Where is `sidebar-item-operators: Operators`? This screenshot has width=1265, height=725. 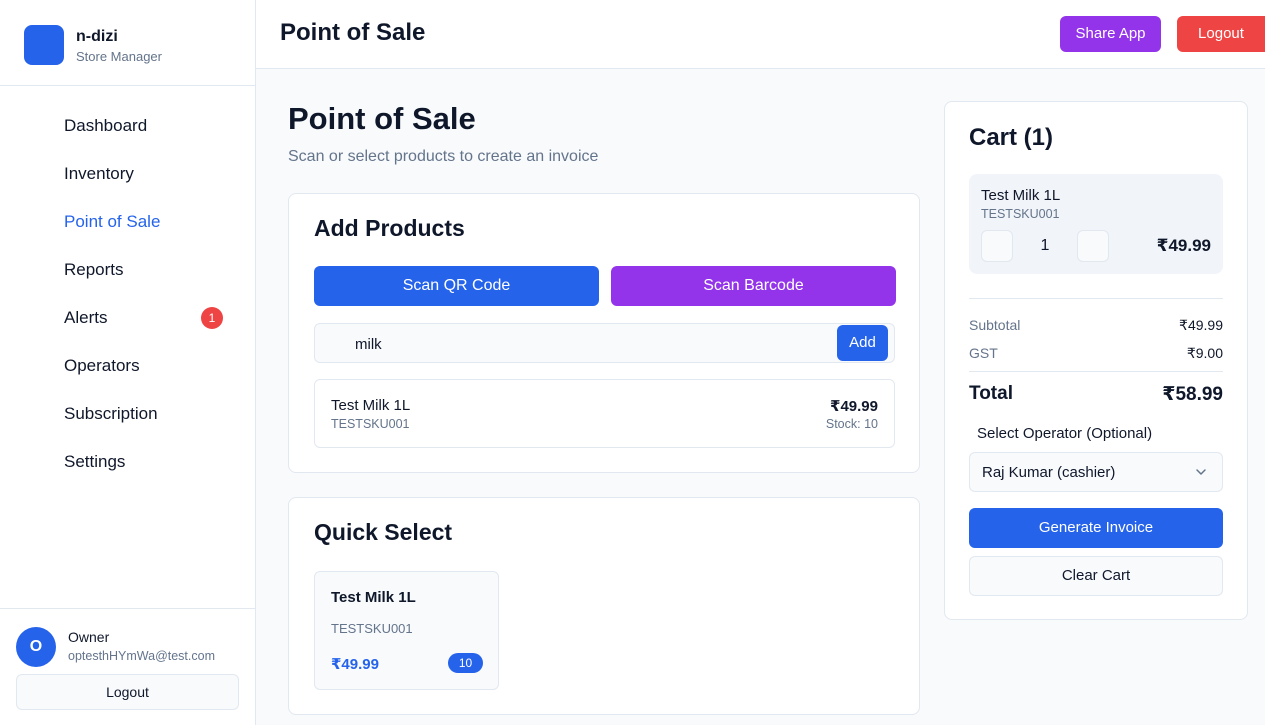 sidebar-item-operators: Operators is located at coordinates (102, 366).